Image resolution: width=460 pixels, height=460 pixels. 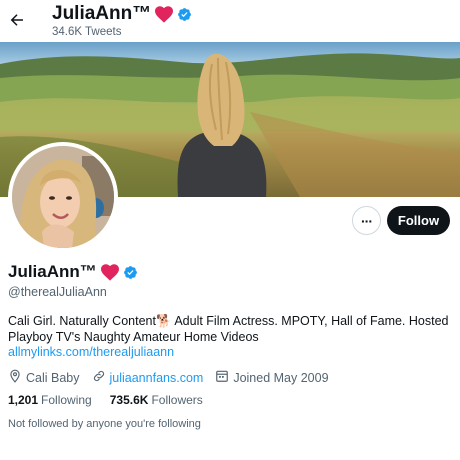 I want to click on followers-link: 735.6K Followers, so click(x=156, y=400).